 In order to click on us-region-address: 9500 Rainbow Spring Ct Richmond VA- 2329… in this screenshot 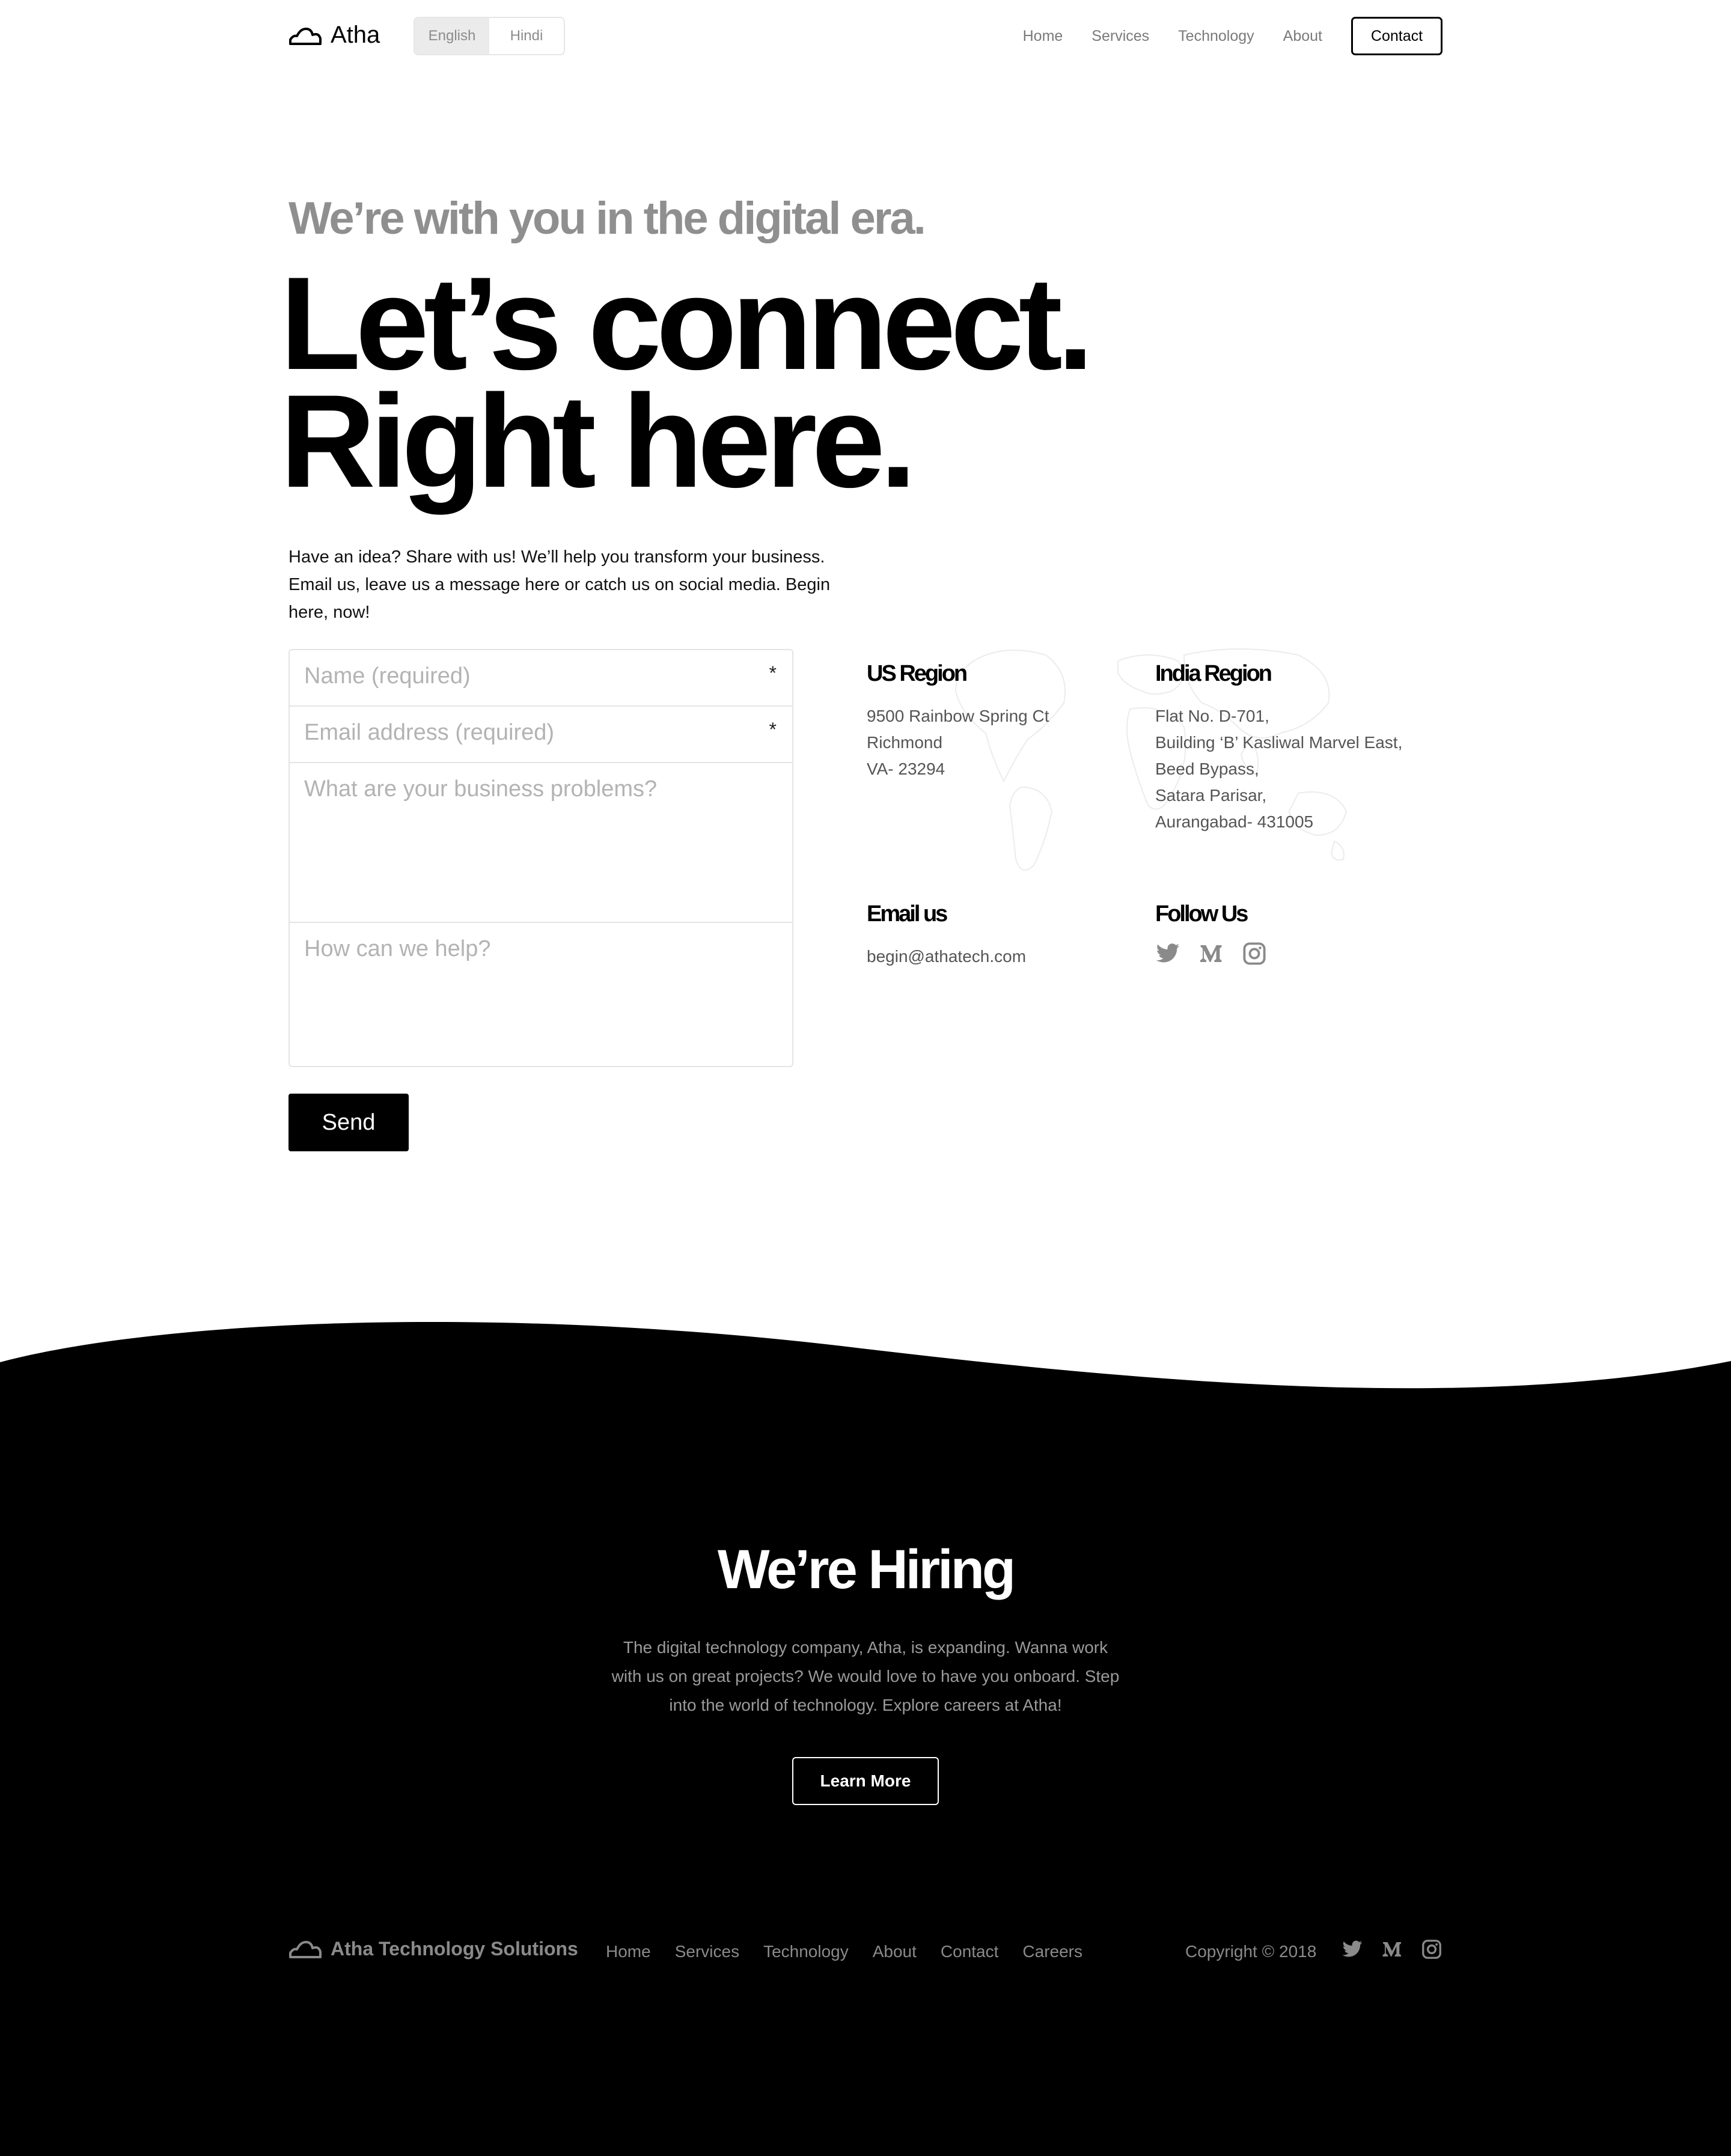, I will do `click(958, 742)`.